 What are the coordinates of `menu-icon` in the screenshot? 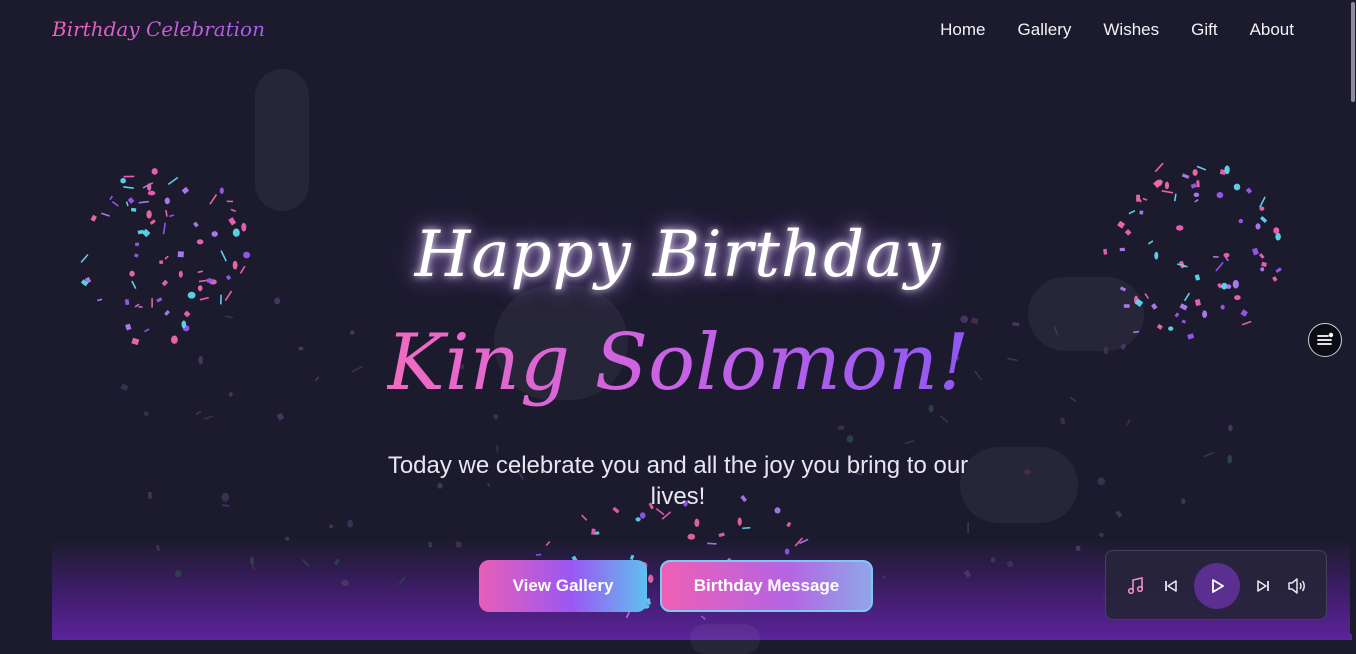 It's located at (1325, 340).